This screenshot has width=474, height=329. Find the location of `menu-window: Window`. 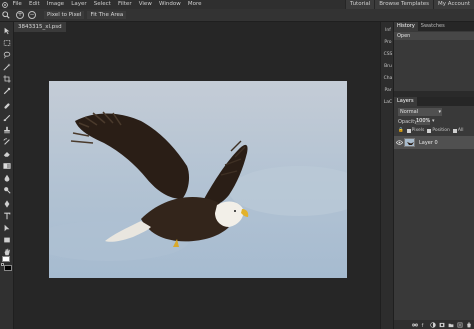

menu-window: Window is located at coordinates (169, 4).